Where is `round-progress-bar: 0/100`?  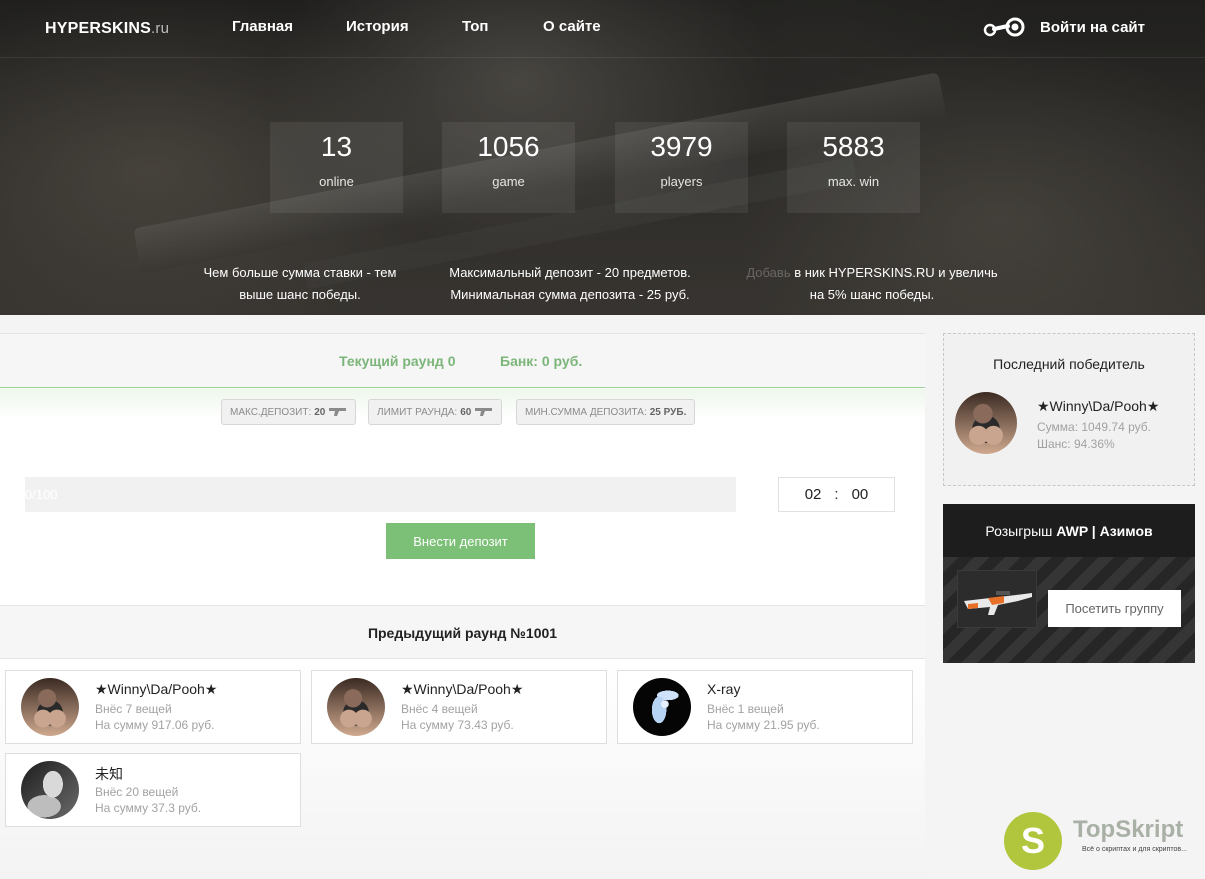 round-progress-bar: 0/100 is located at coordinates (380, 494).